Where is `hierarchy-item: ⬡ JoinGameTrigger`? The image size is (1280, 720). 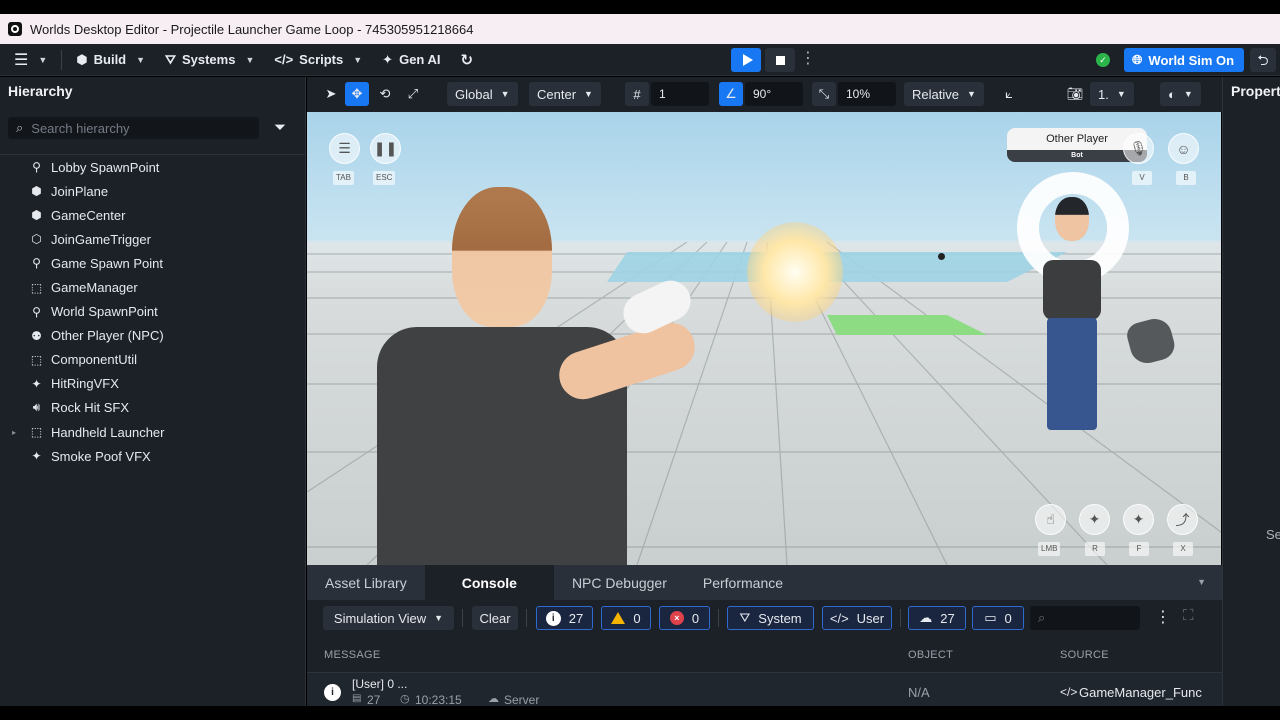
hierarchy-item: ⬡ JoinGameTrigger is located at coordinates (153, 239).